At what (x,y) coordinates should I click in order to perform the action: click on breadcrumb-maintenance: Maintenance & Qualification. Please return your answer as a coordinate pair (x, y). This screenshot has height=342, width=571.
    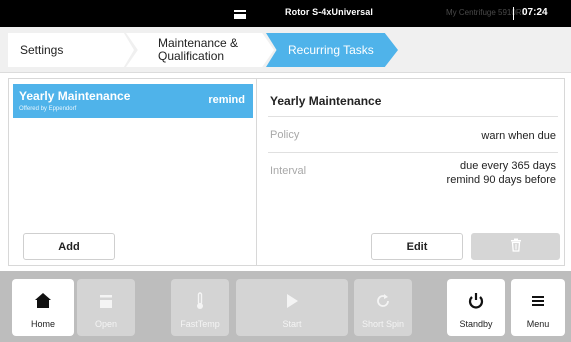
    Looking at the image, I should click on (200, 50).